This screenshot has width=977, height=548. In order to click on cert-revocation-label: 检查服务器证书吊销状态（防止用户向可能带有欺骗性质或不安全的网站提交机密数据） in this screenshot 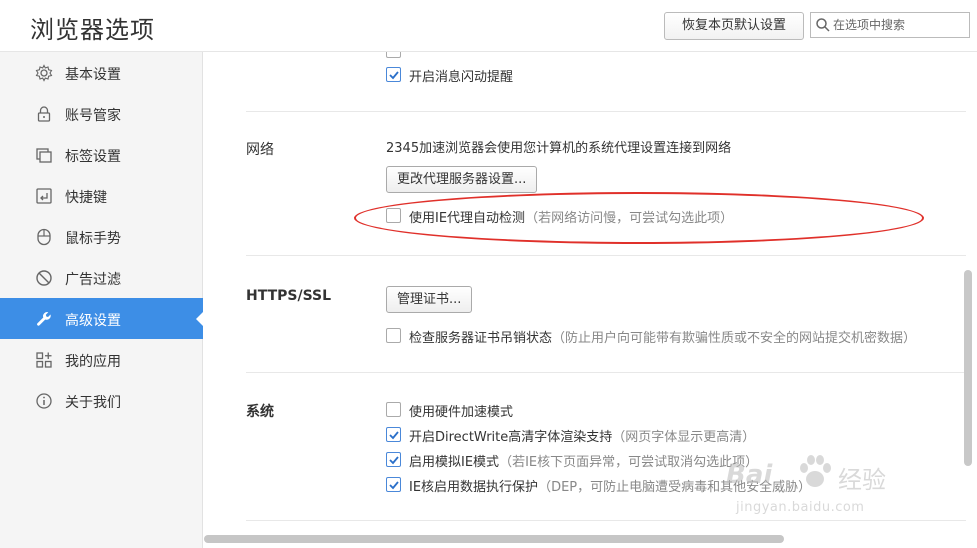, I will do `click(662, 336)`.